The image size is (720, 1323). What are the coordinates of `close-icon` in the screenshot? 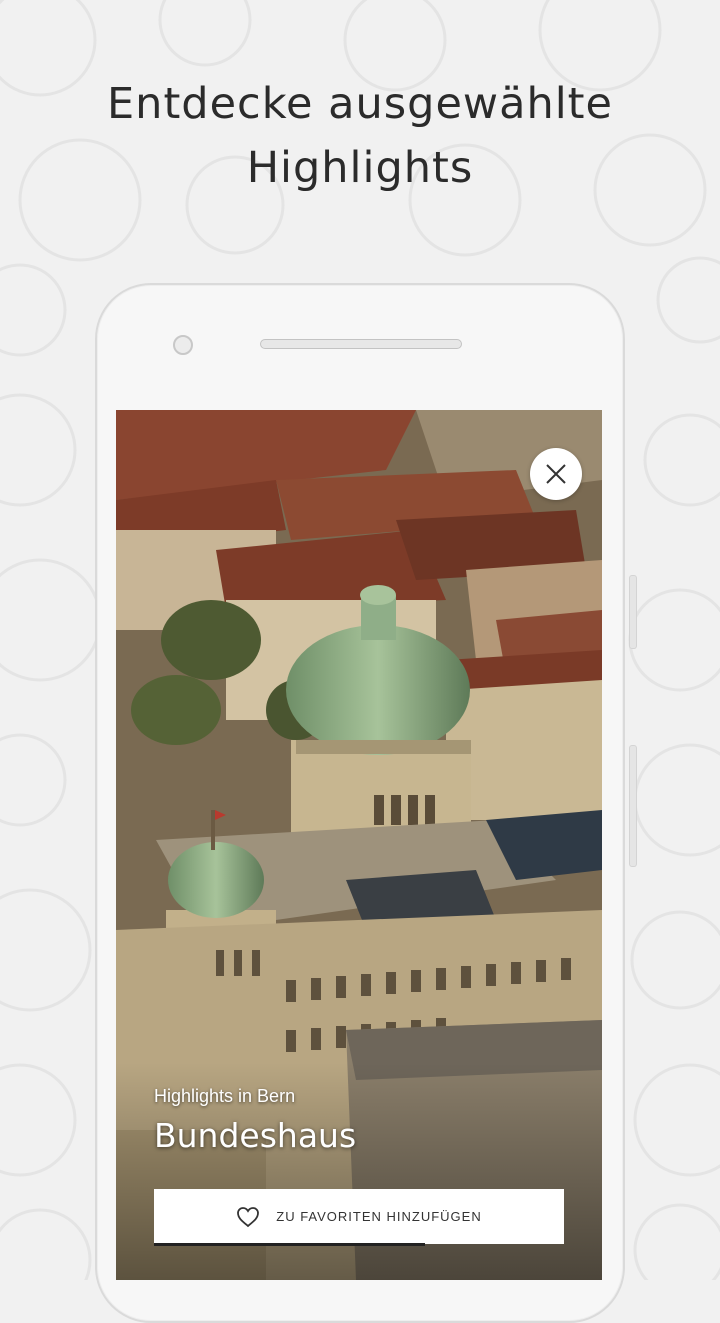 It's located at (556, 474).